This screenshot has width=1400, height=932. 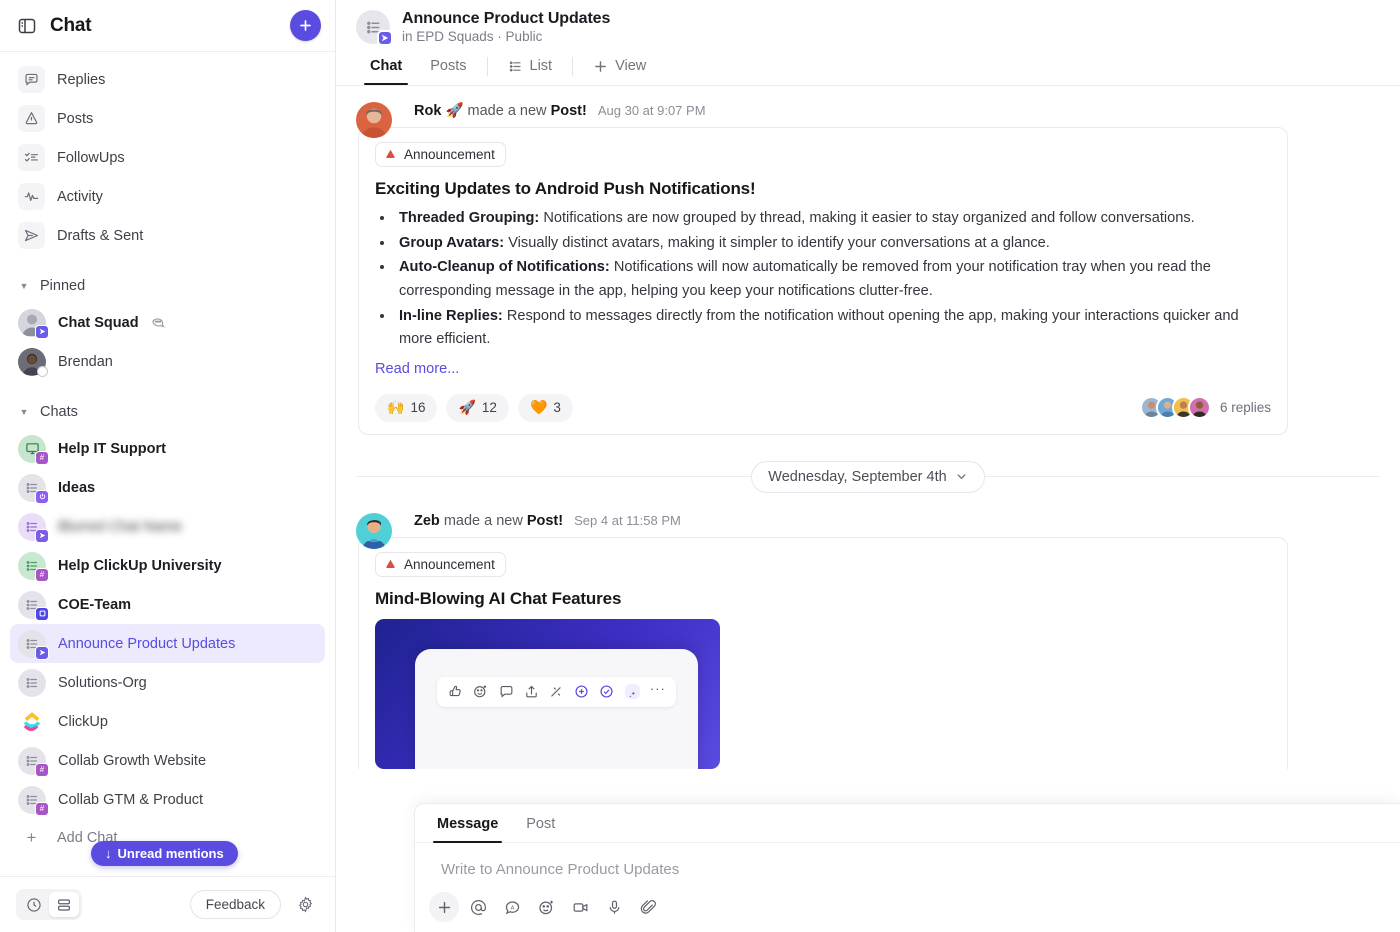 I want to click on sidebar-chat-help-it-support: # Help IT Support, so click(x=167, y=448).